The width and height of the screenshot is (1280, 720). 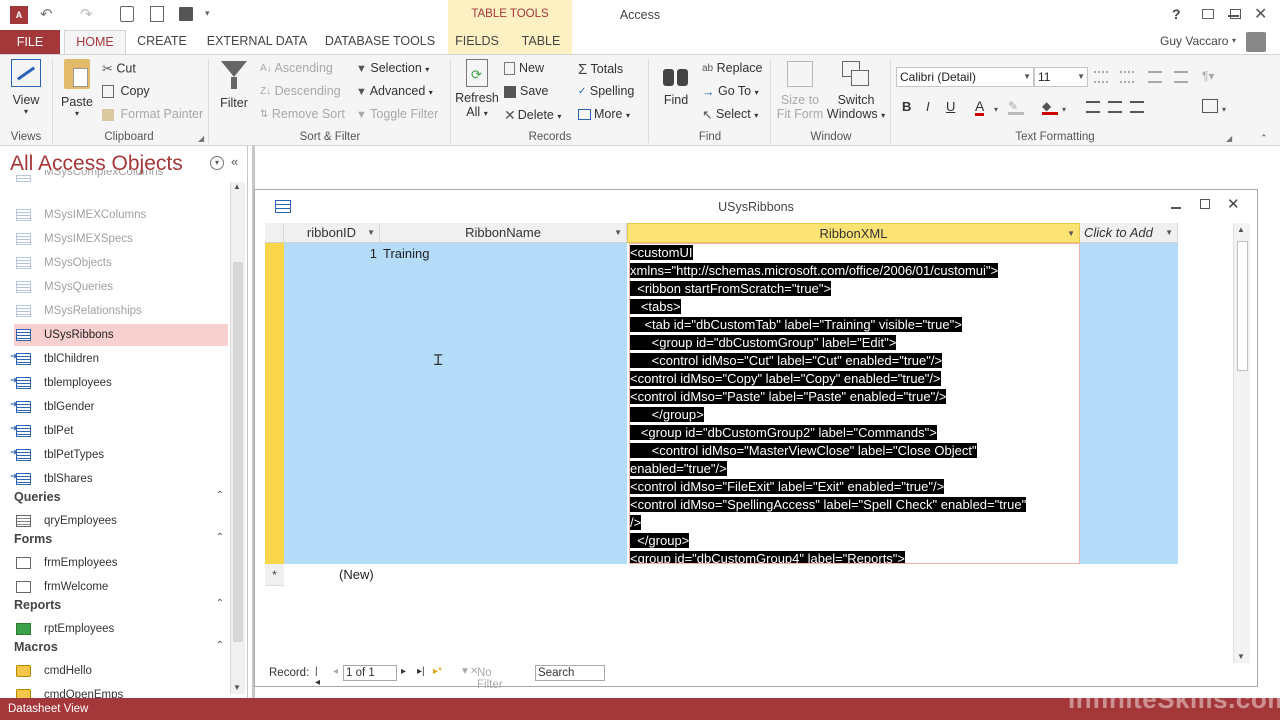 What do you see at coordinates (127, 14) in the screenshot?
I see `print-preview-icon` at bounding box center [127, 14].